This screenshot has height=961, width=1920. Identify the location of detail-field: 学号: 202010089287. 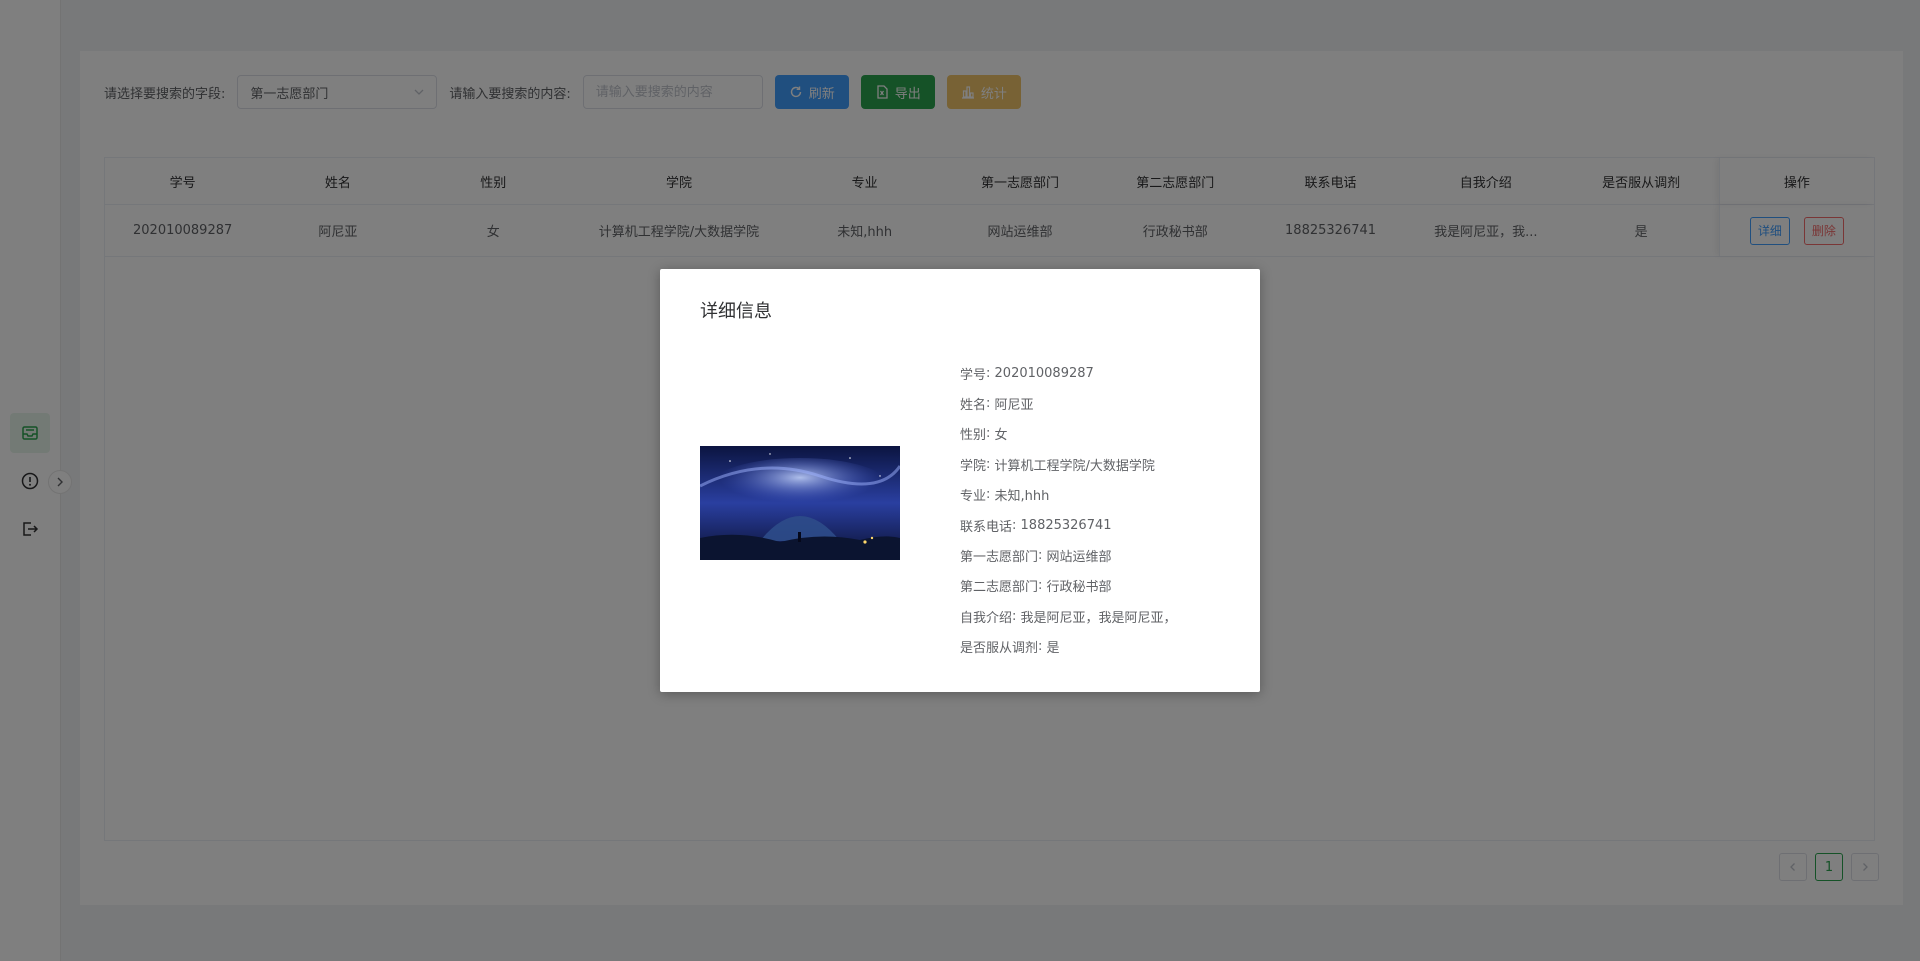
(1027, 374).